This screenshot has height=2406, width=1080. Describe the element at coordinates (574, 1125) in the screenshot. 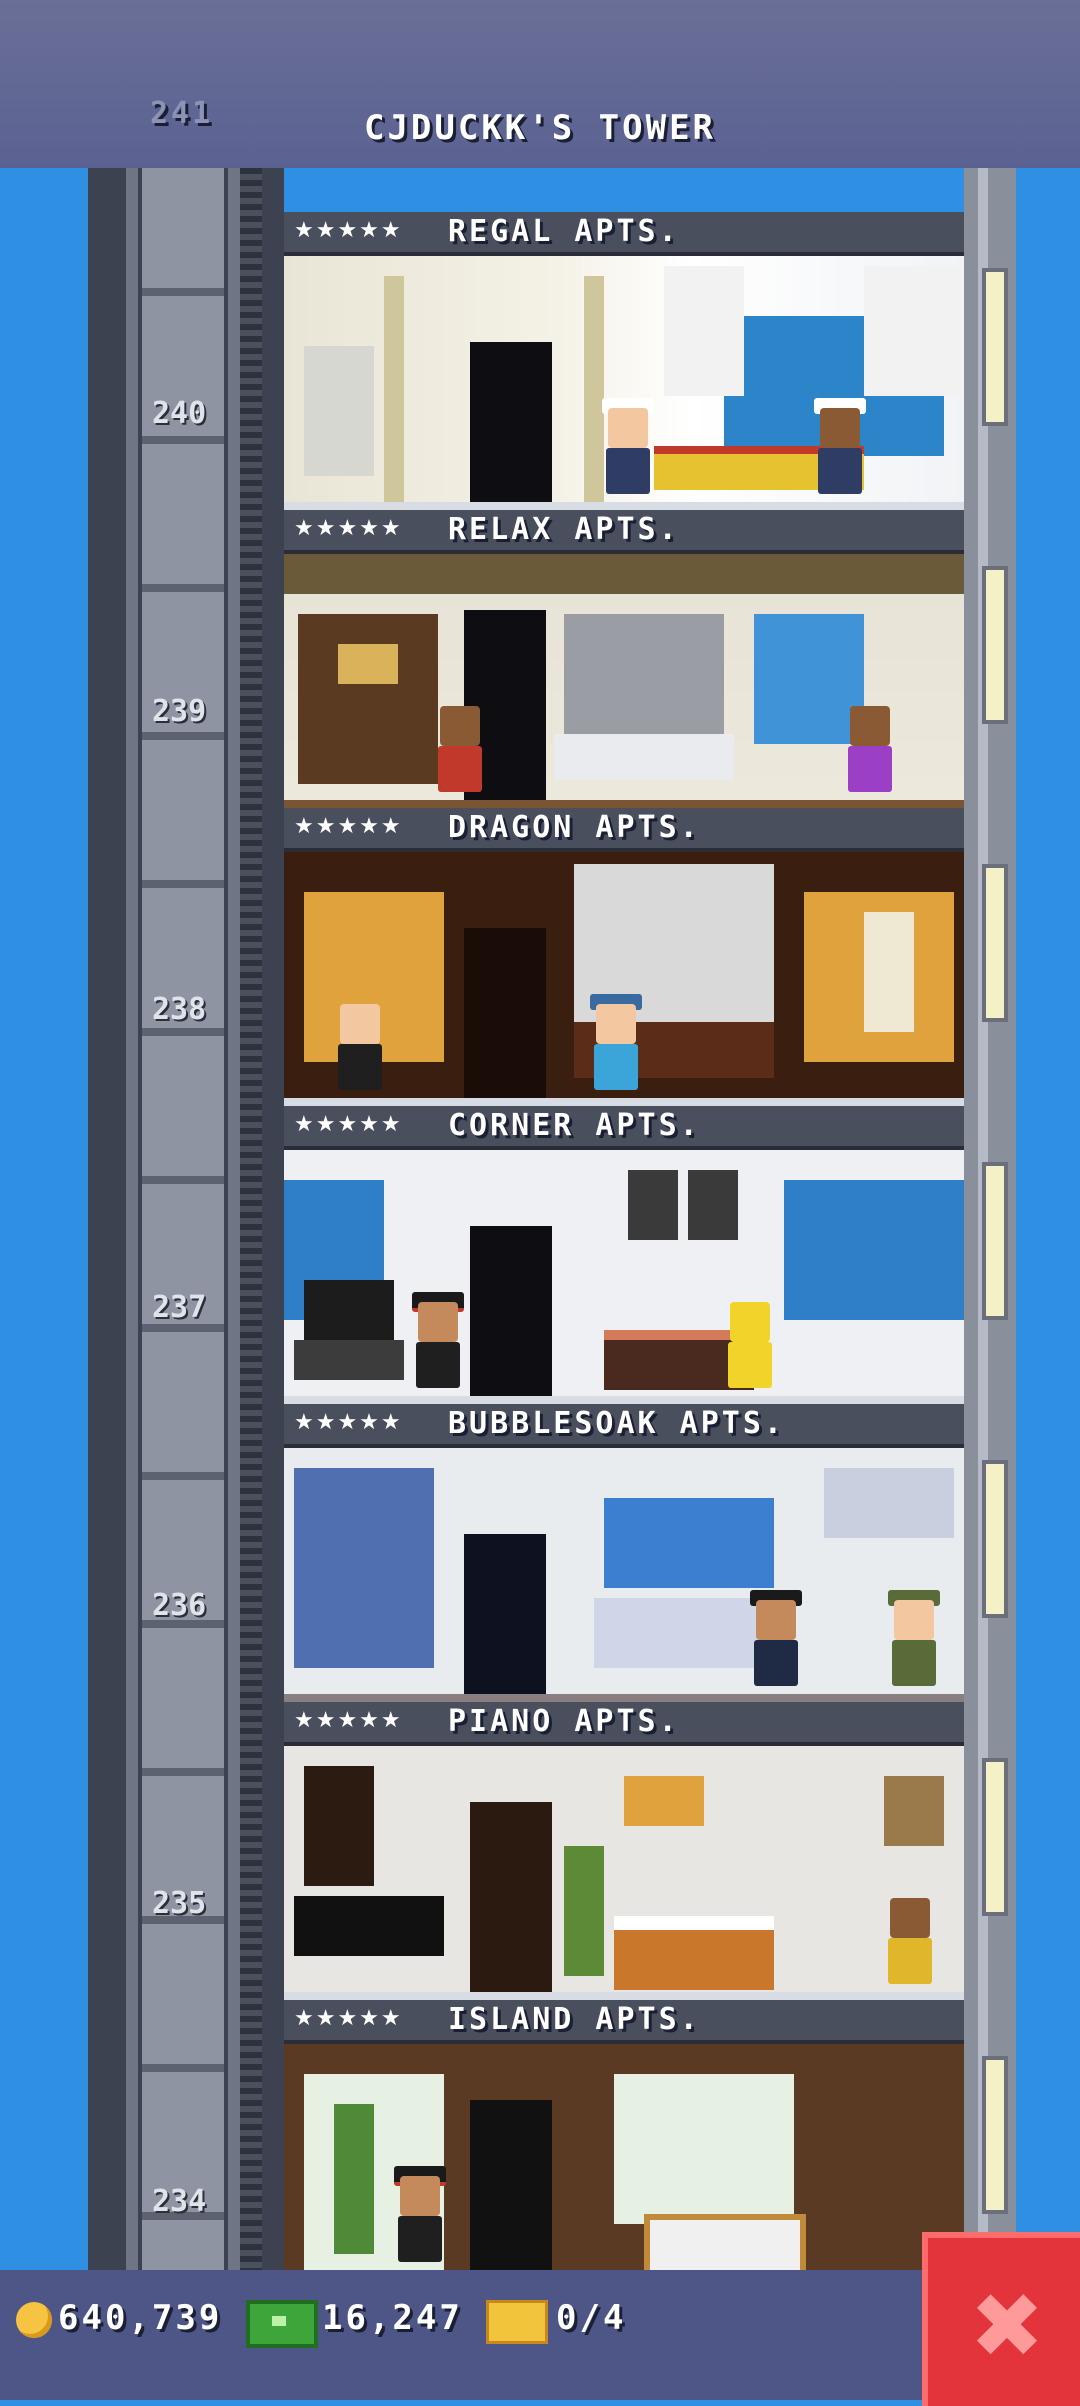

I see `floor-name: CORNER APTS.` at that location.